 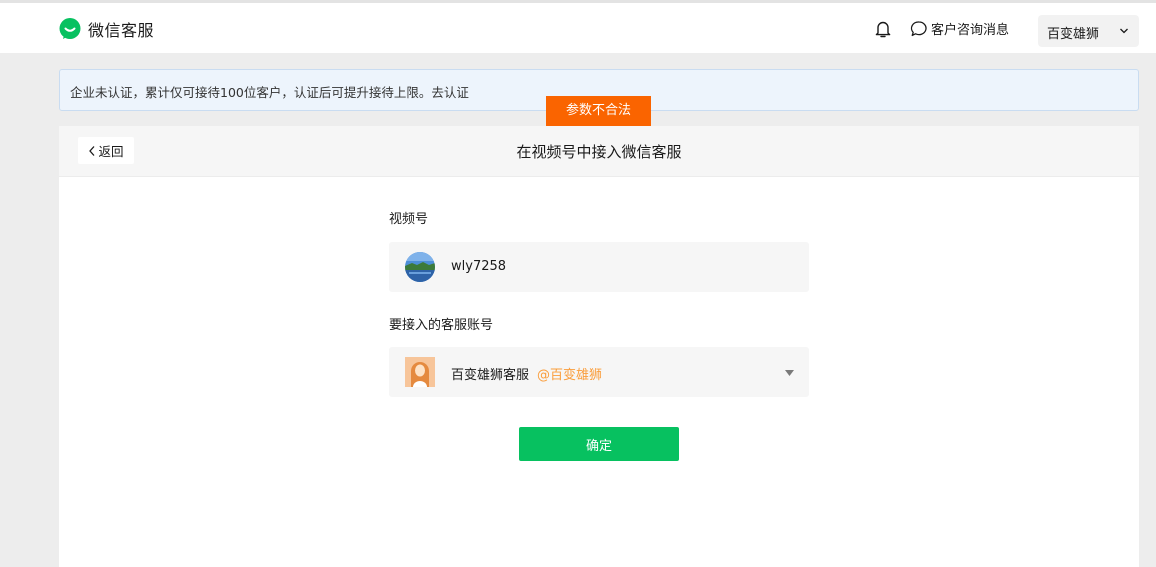 What do you see at coordinates (490, 375) in the screenshot?
I see `service-account-name: 百变雄狮客服` at bounding box center [490, 375].